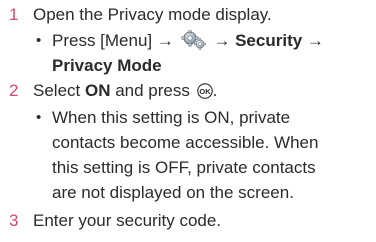  I want to click on menu-press-text: Press [Menu], so click(102, 40).